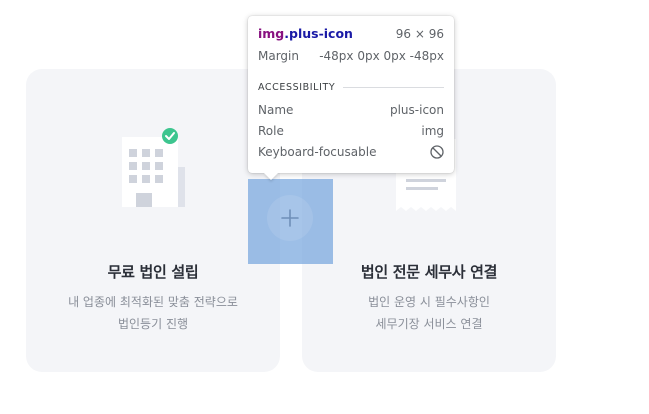 The image size is (649, 414). What do you see at coordinates (276, 110) in the screenshot?
I see `name-label: Name` at bounding box center [276, 110].